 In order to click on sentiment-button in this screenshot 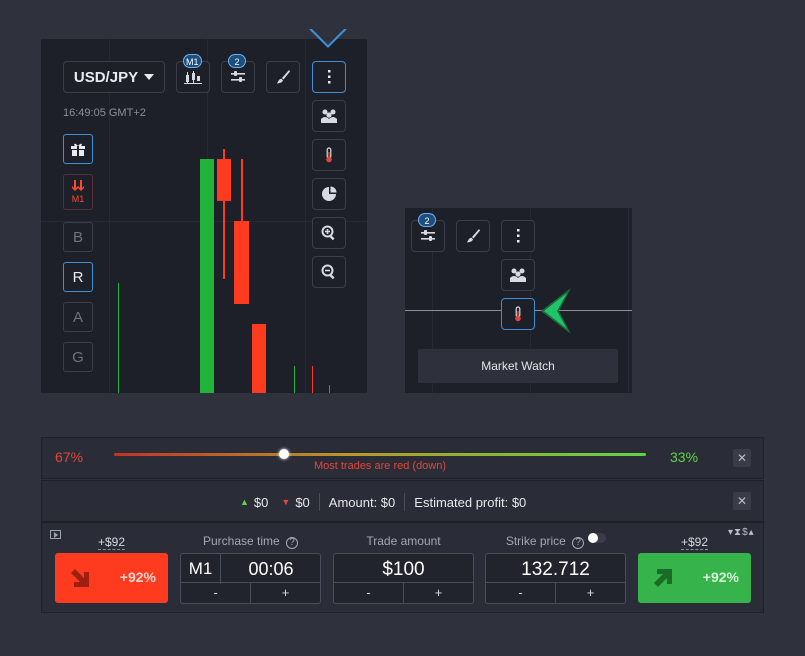, I will do `click(329, 194)`.